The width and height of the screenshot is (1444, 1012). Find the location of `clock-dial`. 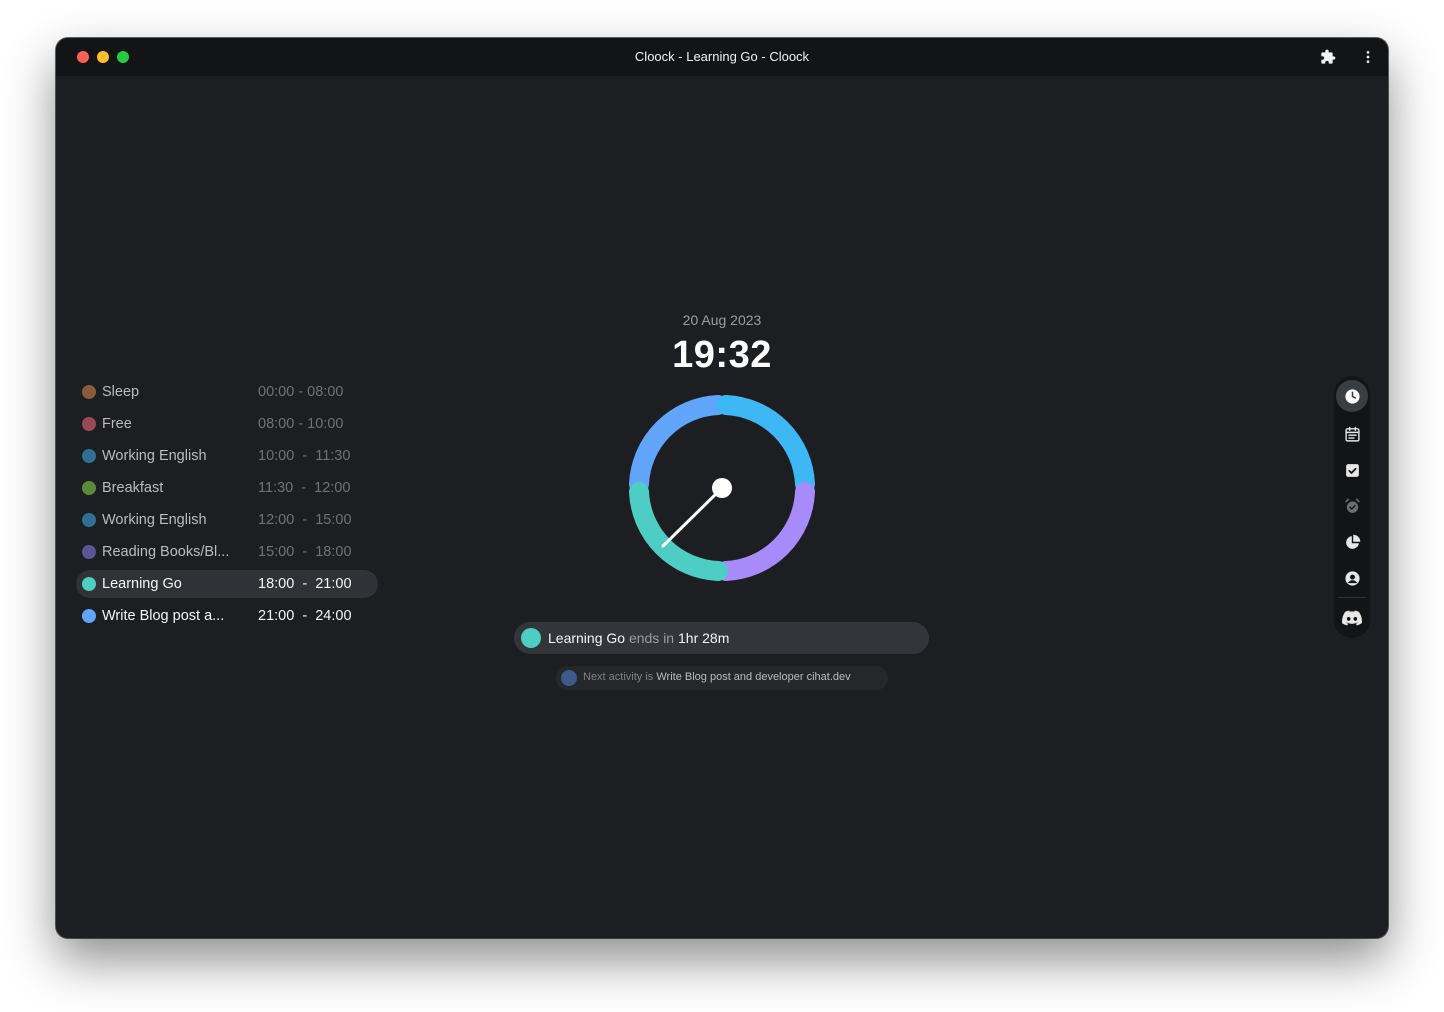

clock-dial is located at coordinates (722, 488).